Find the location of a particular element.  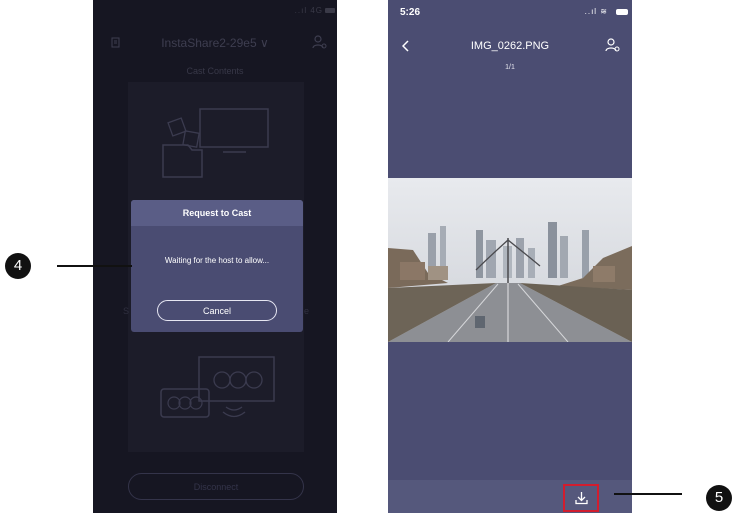

nav-bar: IMG_0262.PNG is located at coordinates (510, 46).